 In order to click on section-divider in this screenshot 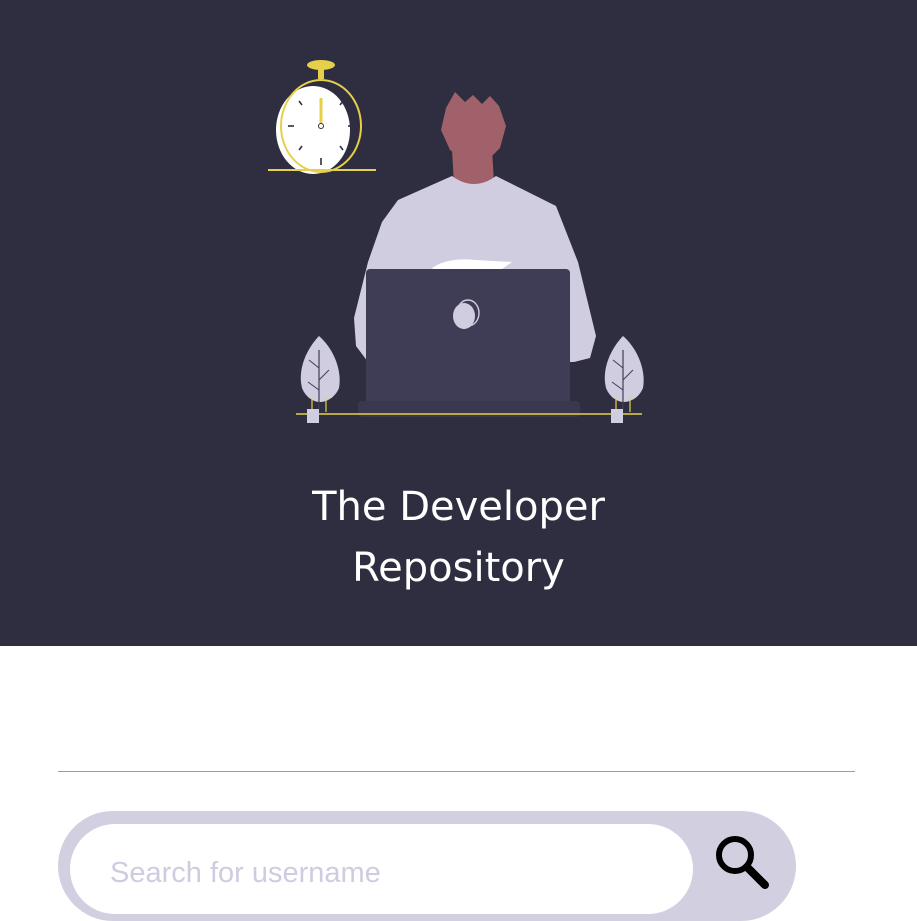, I will do `click(456, 771)`.